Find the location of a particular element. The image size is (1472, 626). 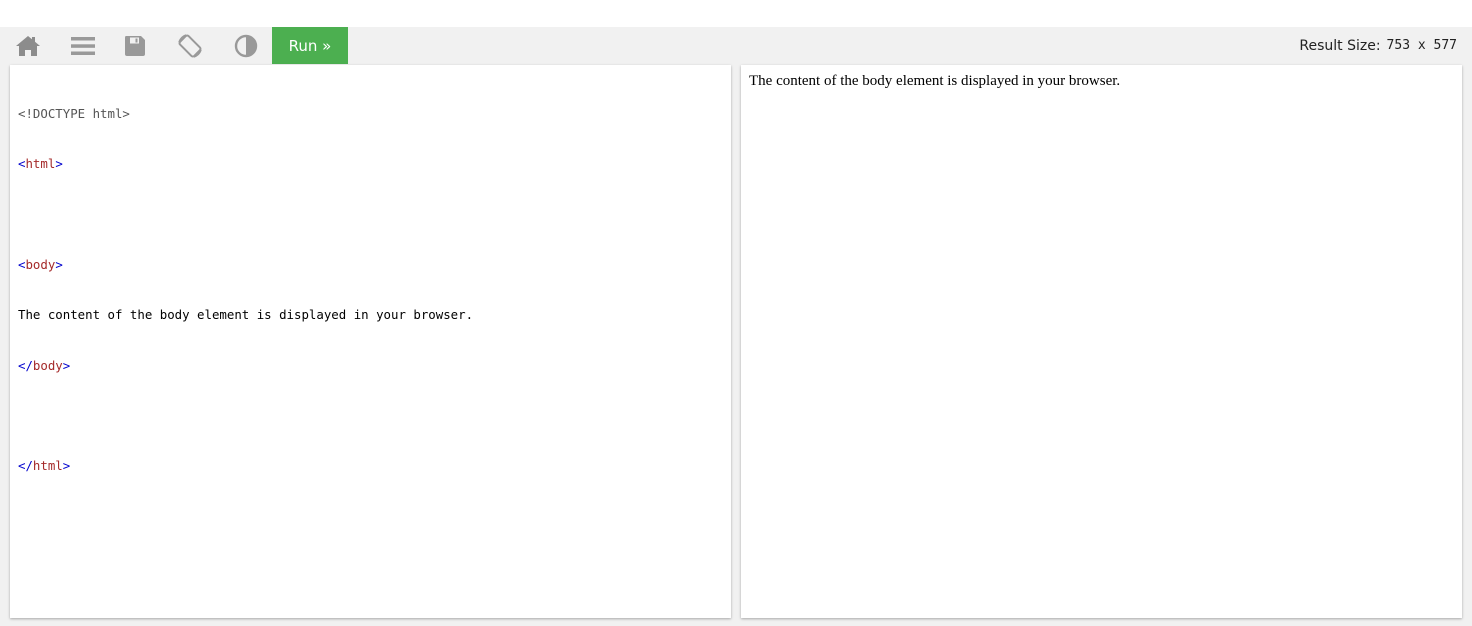

home-icon is located at coordinates (28, 45).